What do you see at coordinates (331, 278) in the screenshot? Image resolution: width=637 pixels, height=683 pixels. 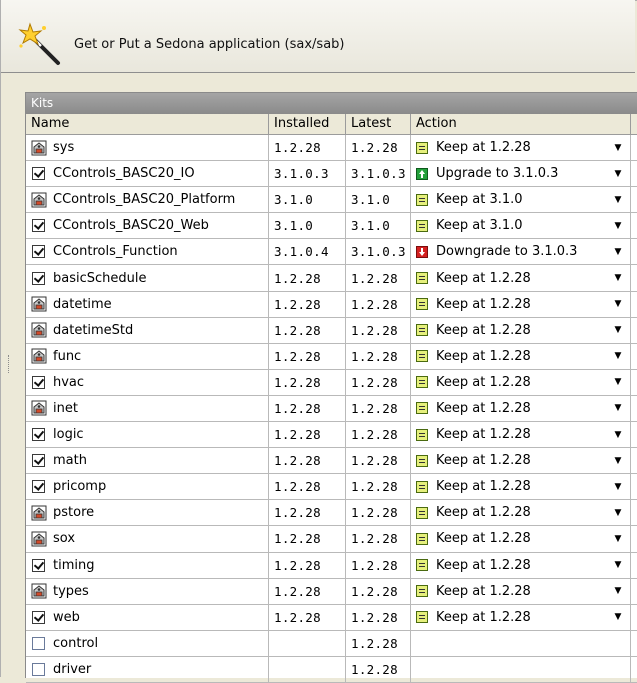 I see `table-row: basicSchedule 1.2.28 1.2.28 Keep at 1.2.28 ▼` at bounding box center [331, 278].